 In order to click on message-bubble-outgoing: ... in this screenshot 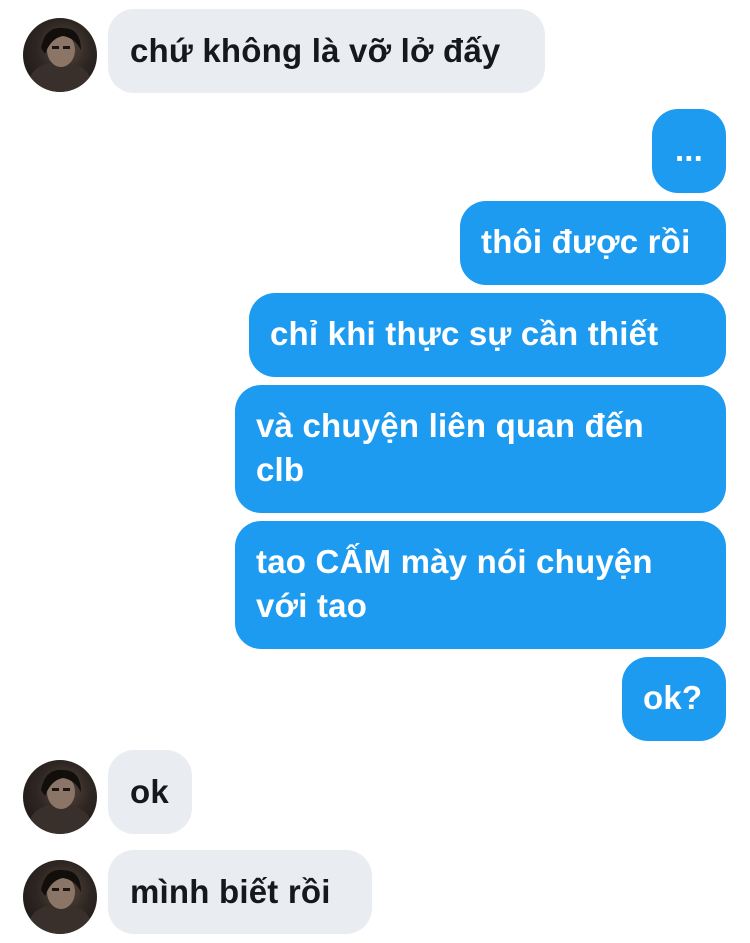, I will do `click(689, 151)`.